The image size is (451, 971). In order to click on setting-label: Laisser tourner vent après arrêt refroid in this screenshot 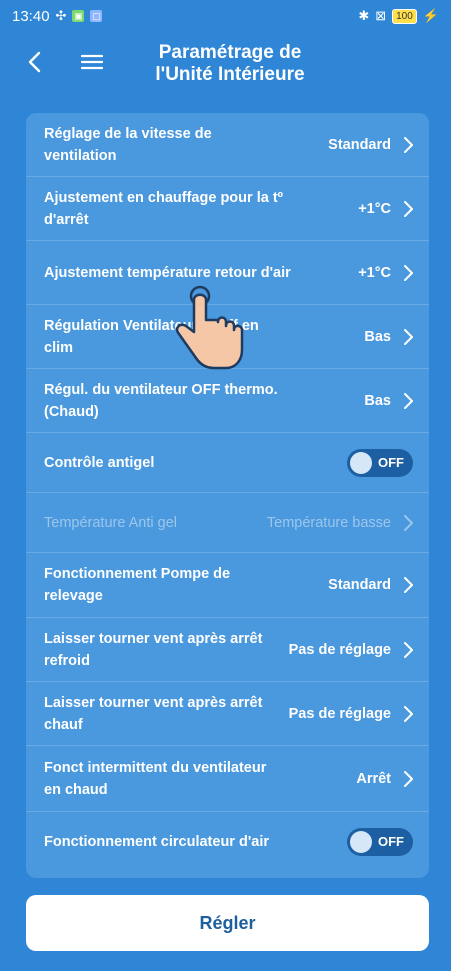, I will do `click(153, 649)`.